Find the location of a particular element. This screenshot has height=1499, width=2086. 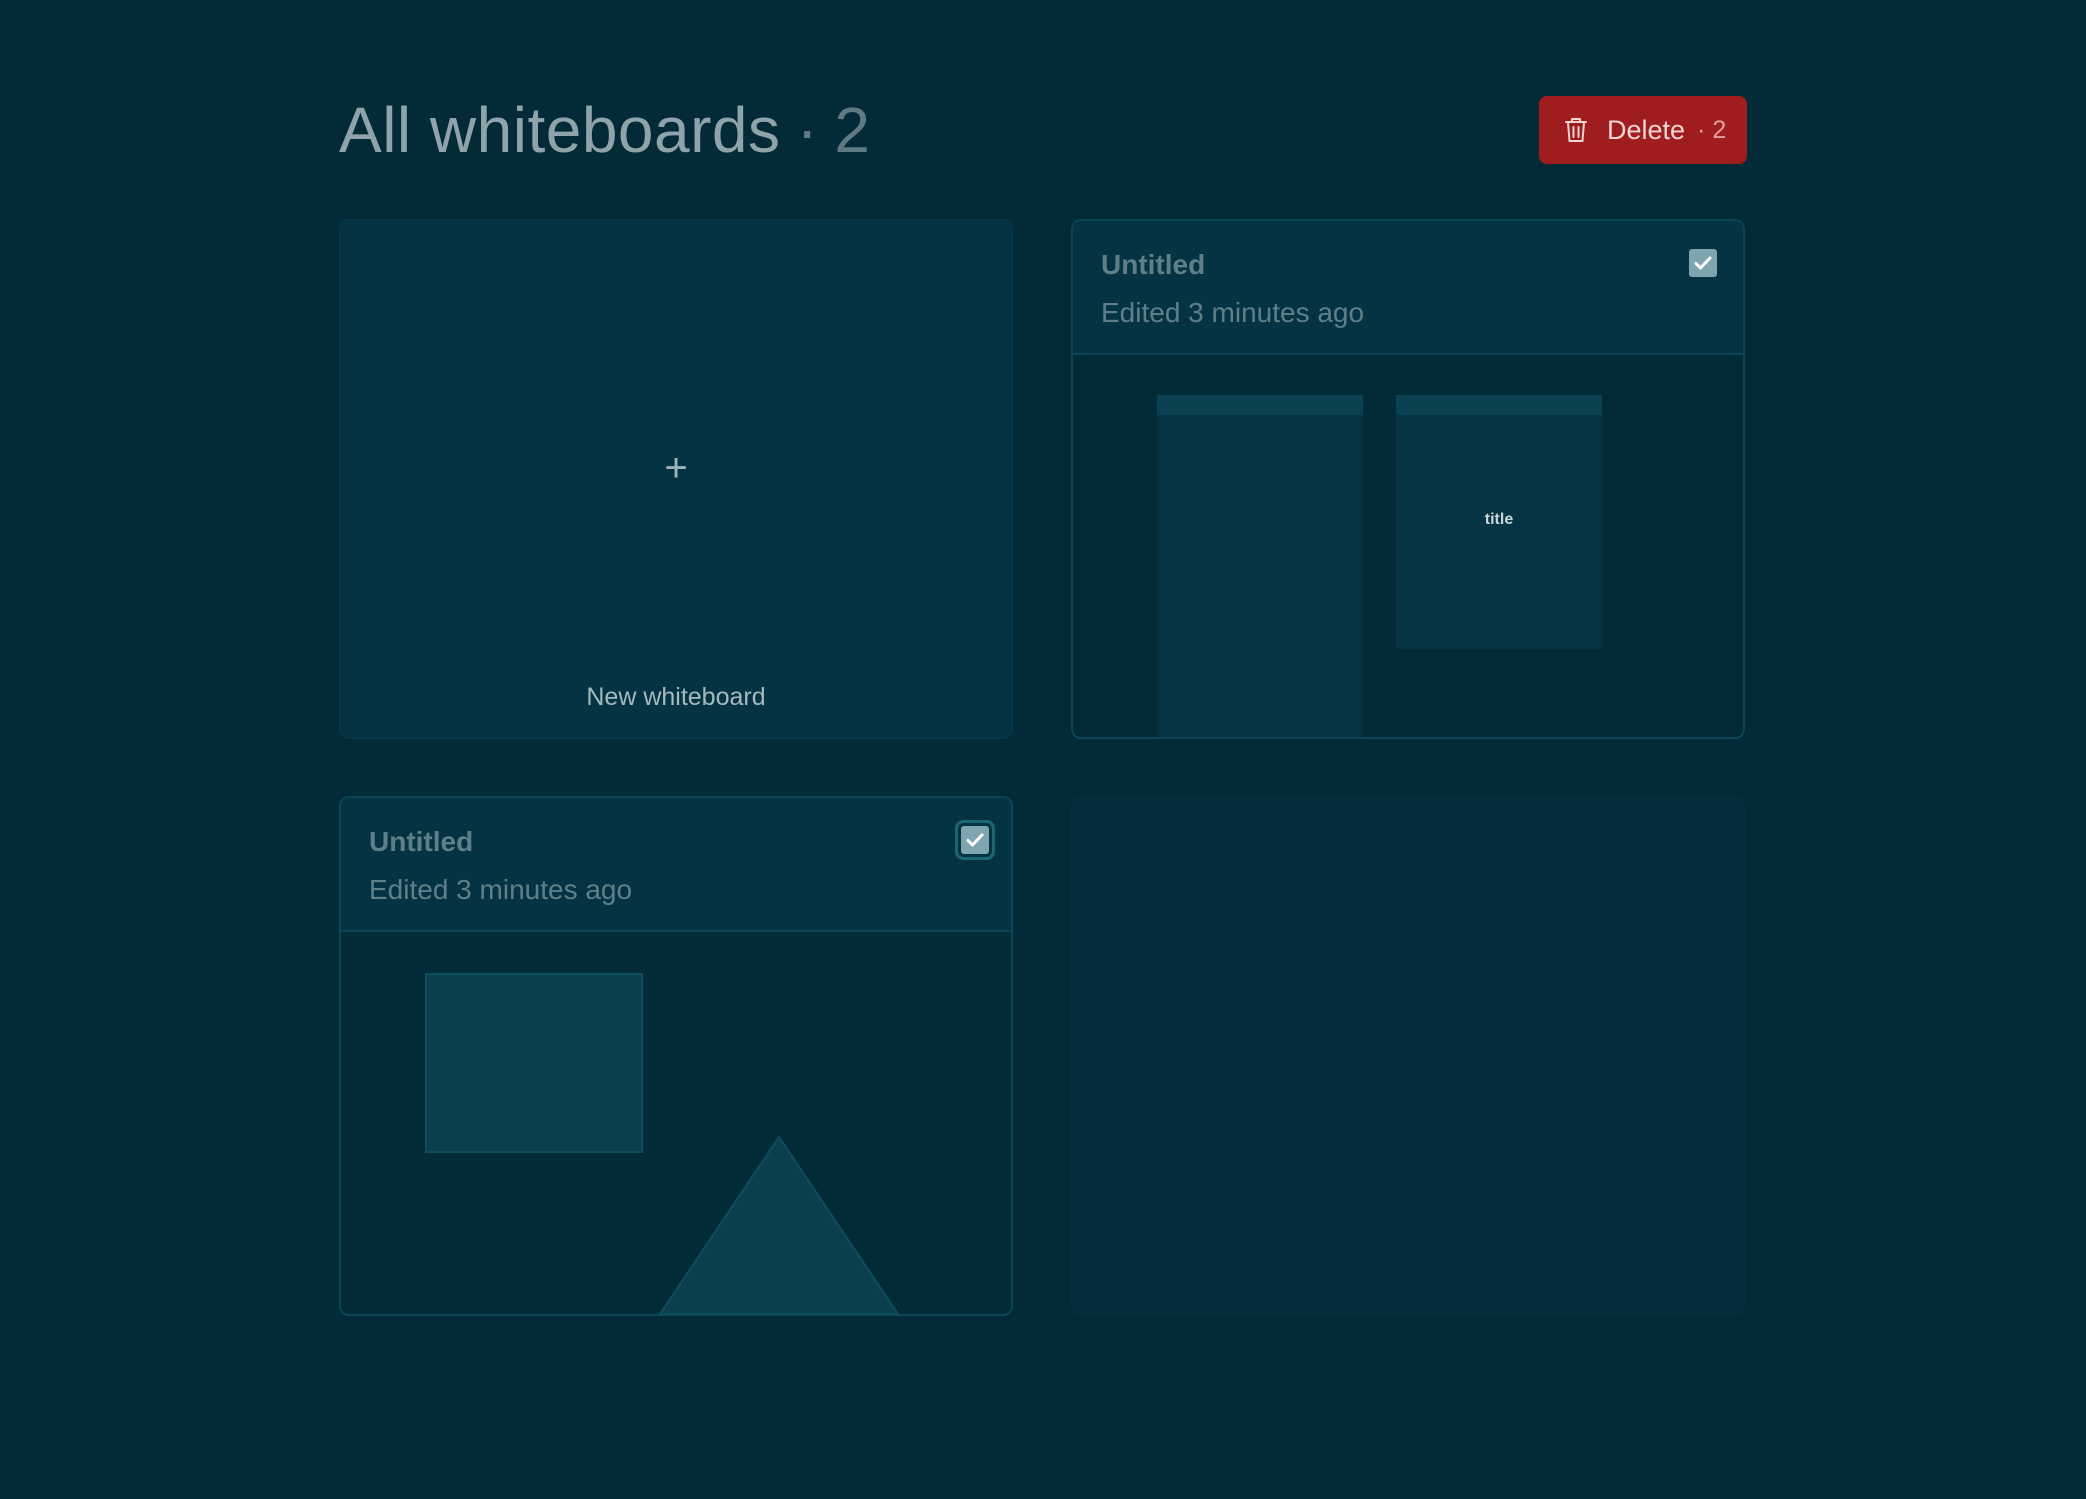

page-title: All whiteboards · 2 is located at coordinates (604, 130).